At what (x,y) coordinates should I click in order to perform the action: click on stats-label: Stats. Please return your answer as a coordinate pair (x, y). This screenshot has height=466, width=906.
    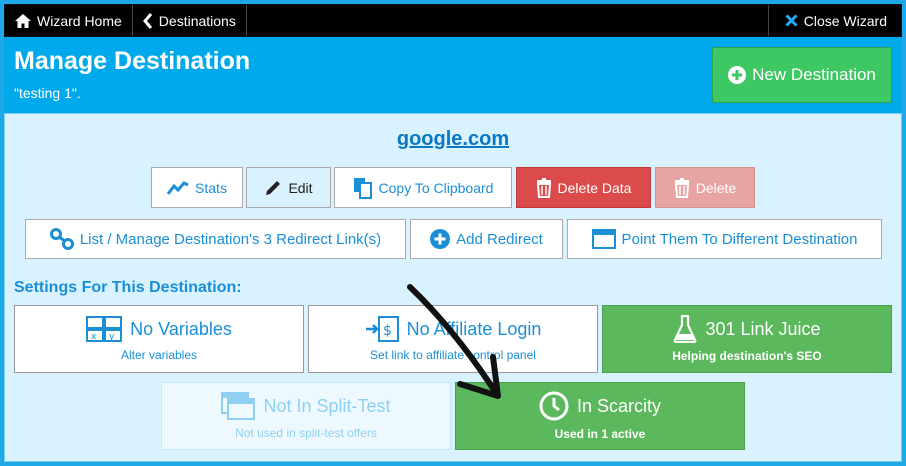
    Looking at the image, I should click on (211, 187).